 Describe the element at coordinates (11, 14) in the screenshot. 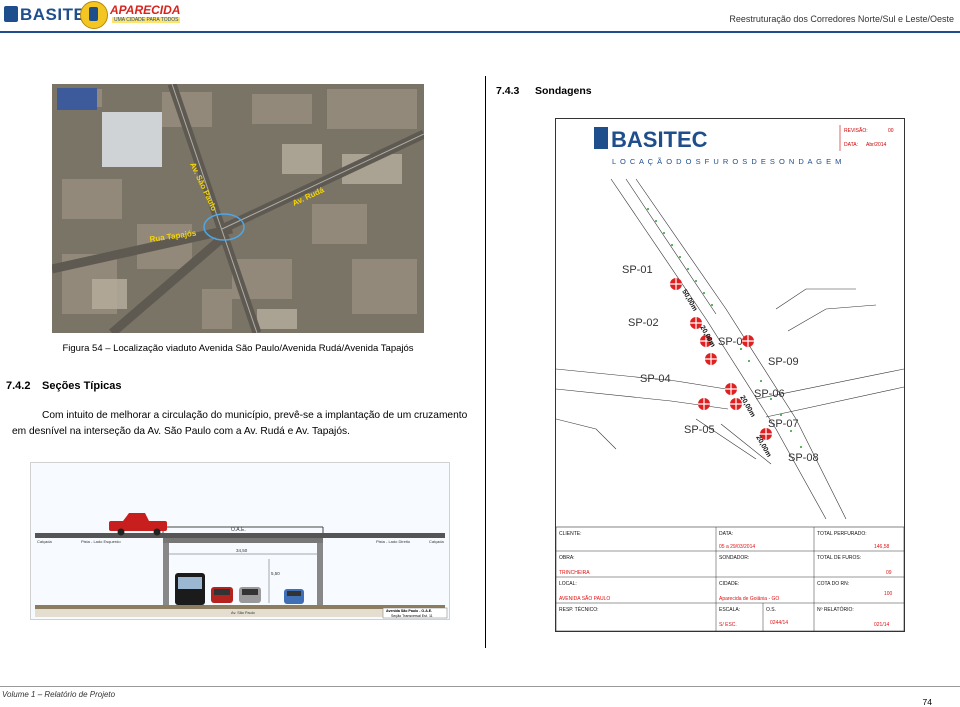

I see `basitec-mark-icon` at that location.